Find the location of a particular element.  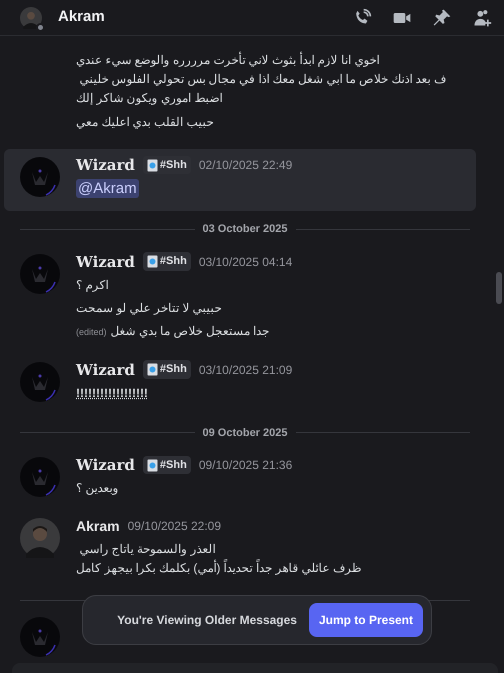

message-text: حبيبي لا تتاخر علي لو سمحت is located at coordinates (149, 308).